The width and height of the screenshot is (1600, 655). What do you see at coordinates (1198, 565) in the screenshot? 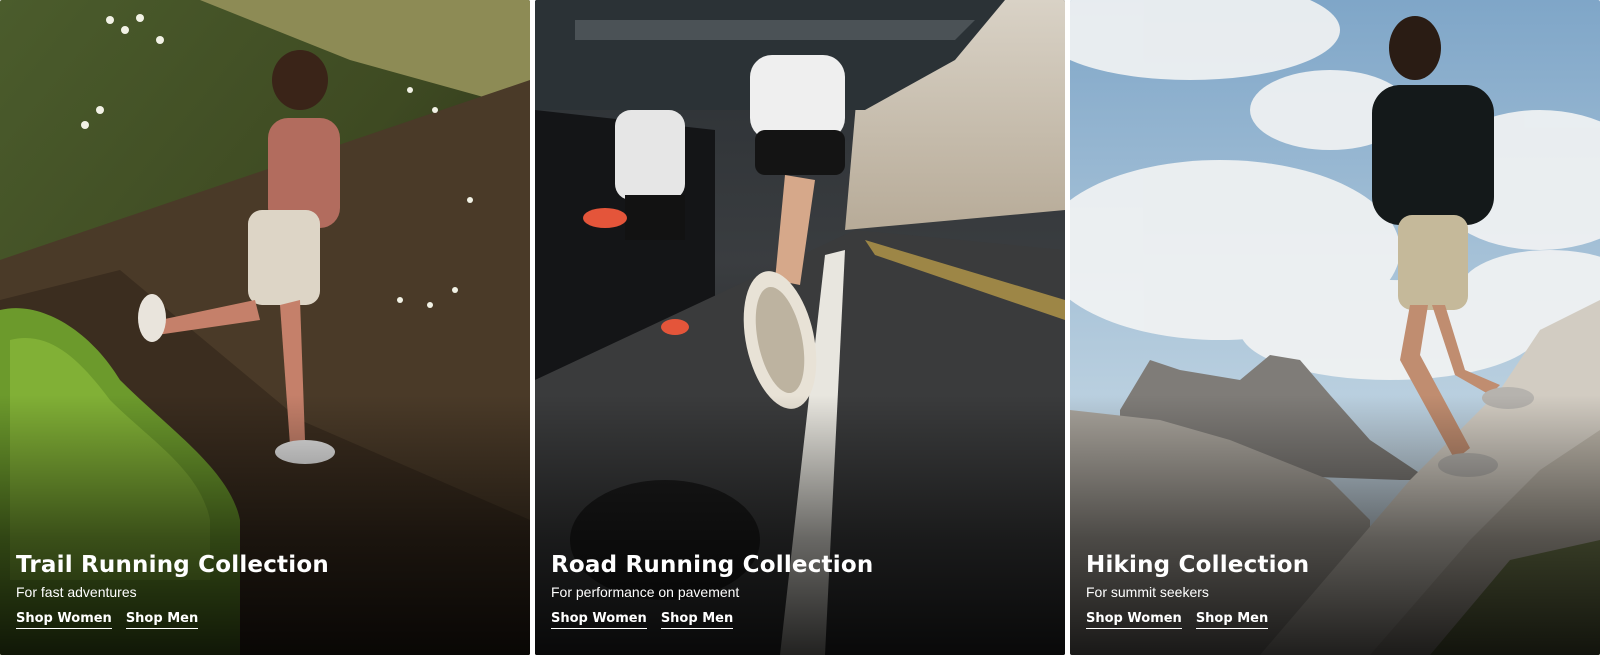
I see `card-title: Hiking Collection` at bounding box center [1198, 565].